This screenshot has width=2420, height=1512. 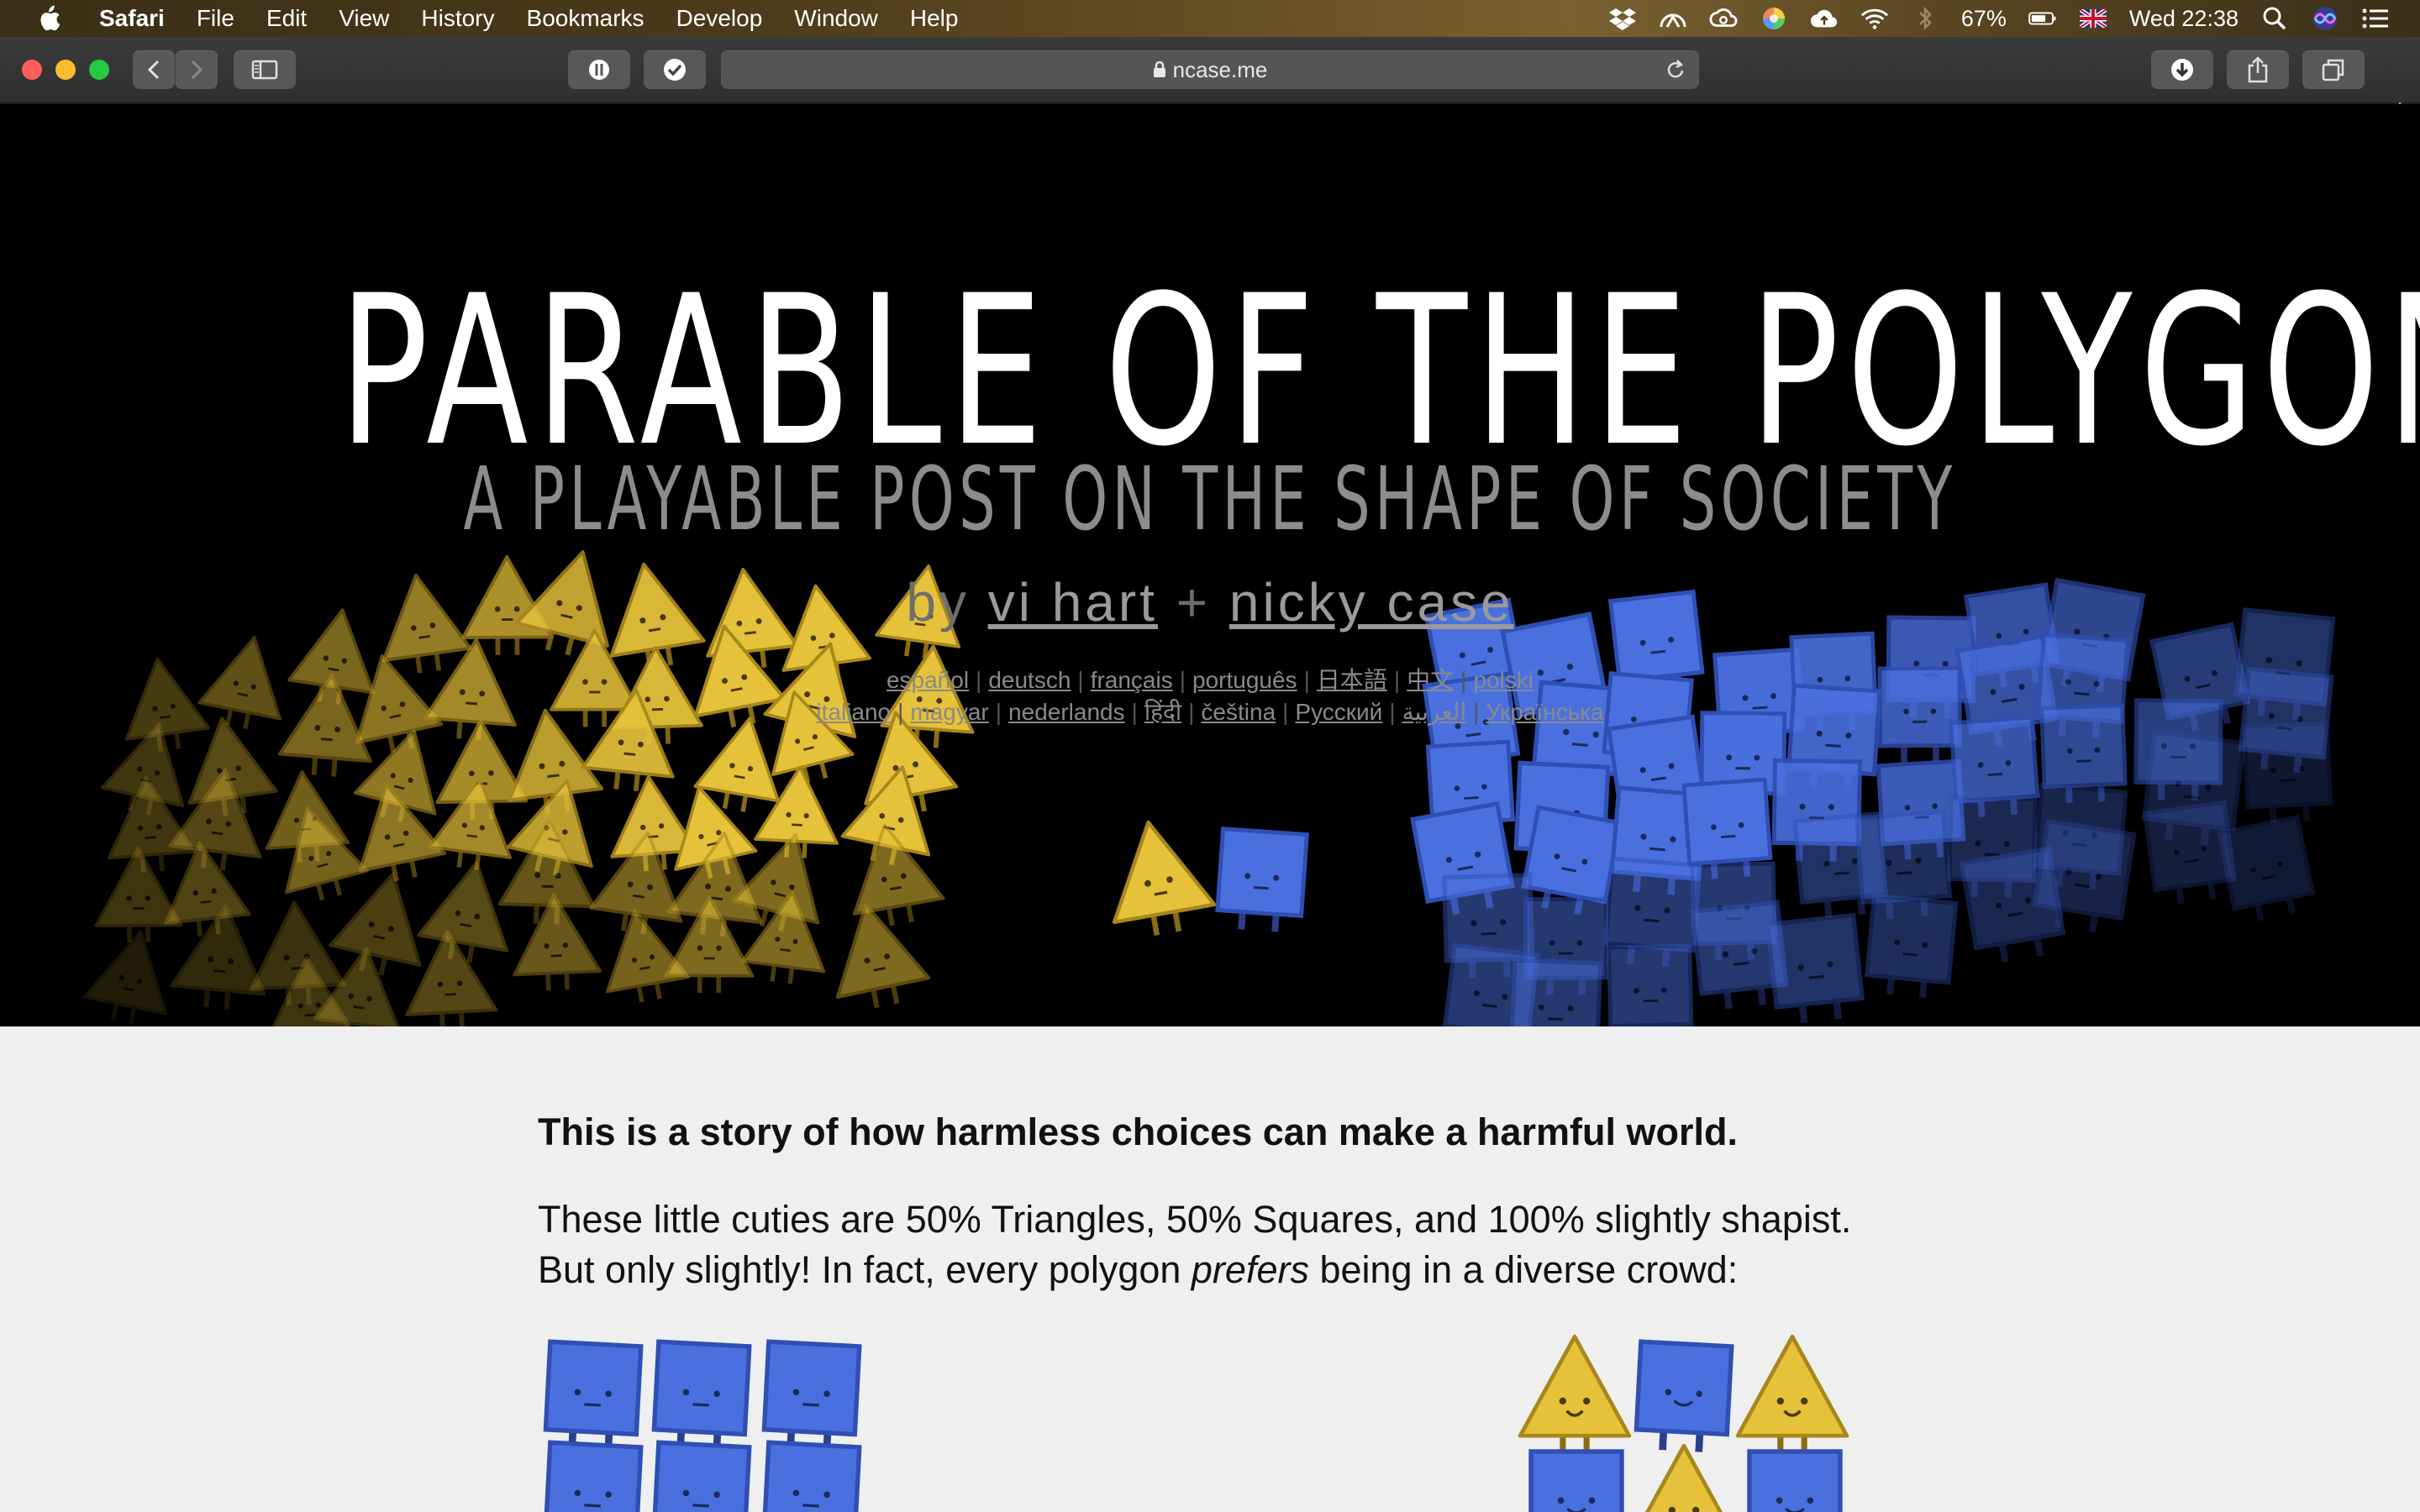 I want to click on language-link: italiano, so click(x=854, y=712).